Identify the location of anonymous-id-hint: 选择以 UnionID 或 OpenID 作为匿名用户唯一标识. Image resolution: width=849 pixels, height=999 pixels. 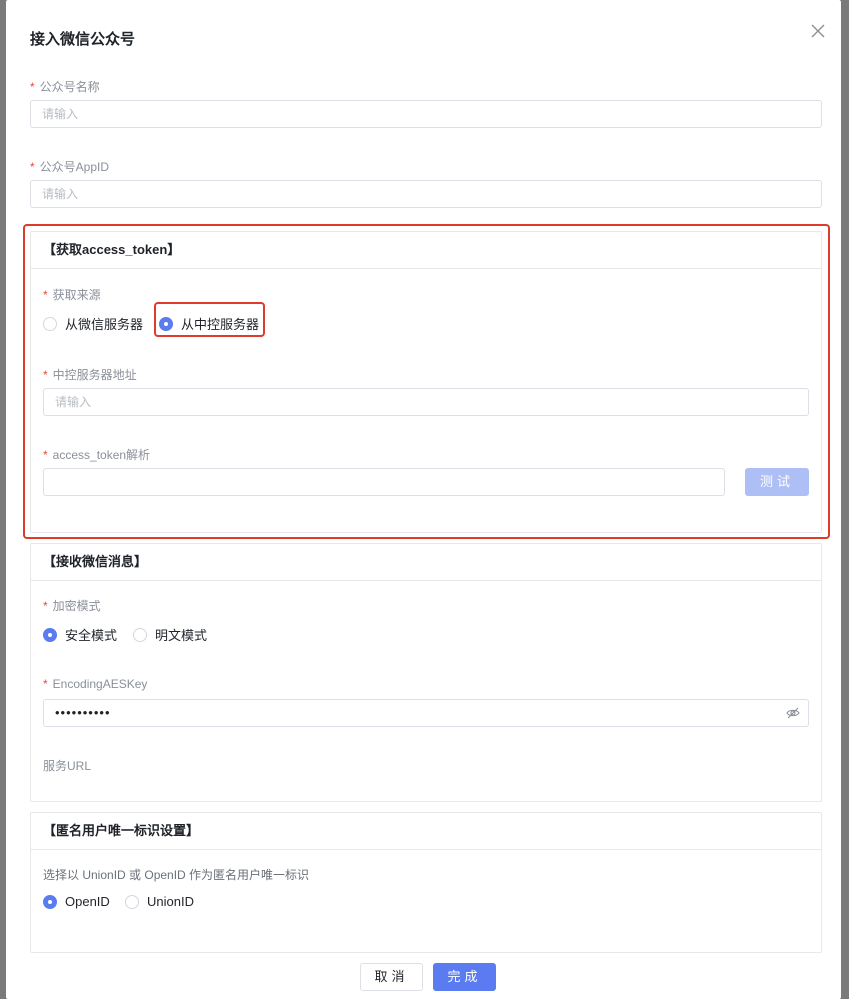
(176, 875).